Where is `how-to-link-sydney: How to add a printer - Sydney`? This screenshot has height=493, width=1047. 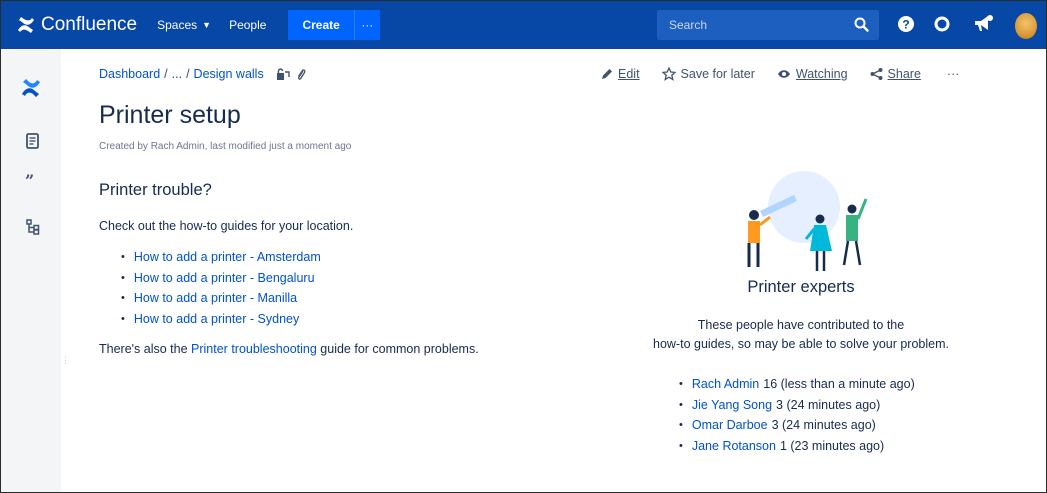 how-to-link-sydney: How to add a printer - Sydney is located at coordinates (216, 319).